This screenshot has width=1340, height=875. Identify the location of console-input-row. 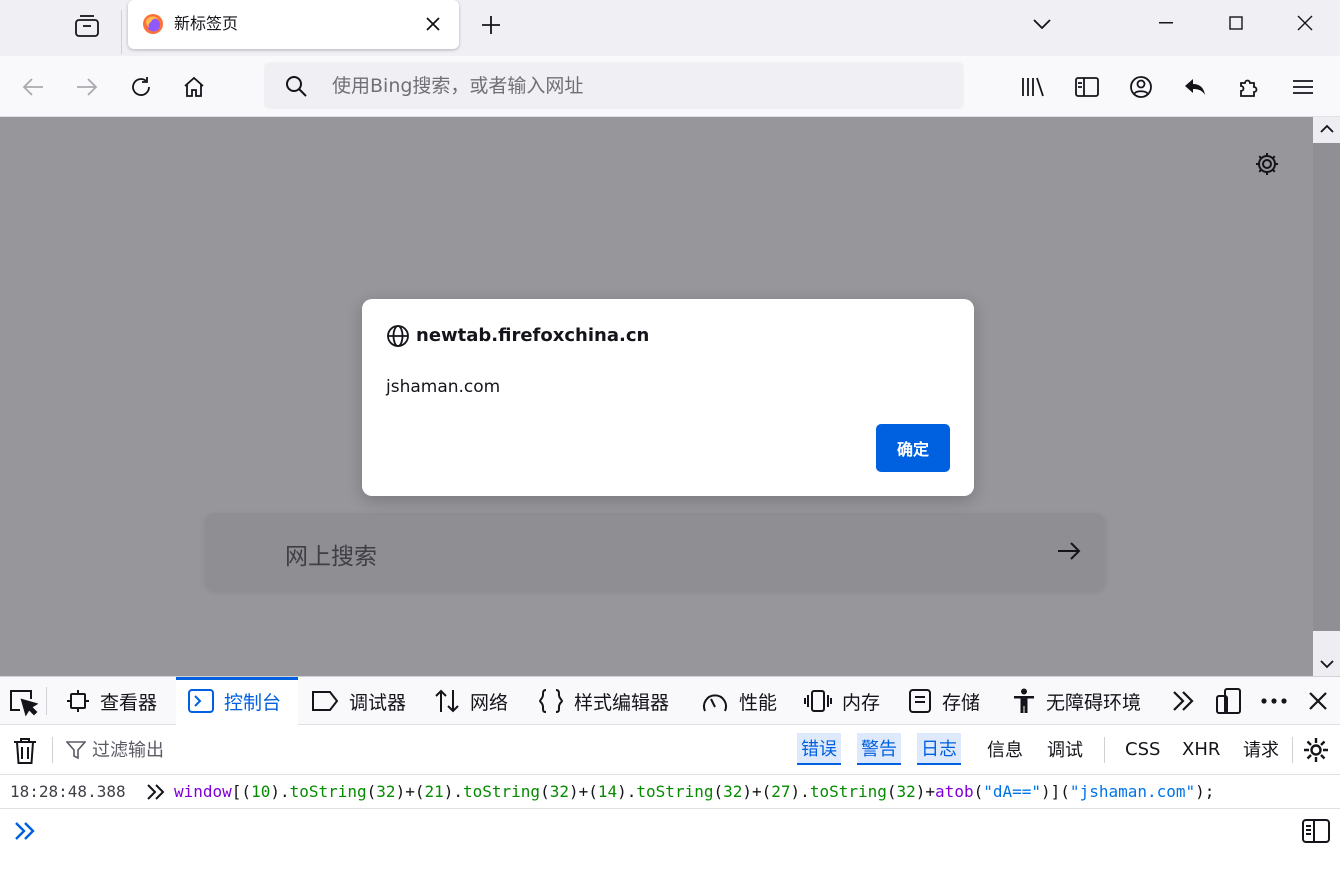
(670, 829).